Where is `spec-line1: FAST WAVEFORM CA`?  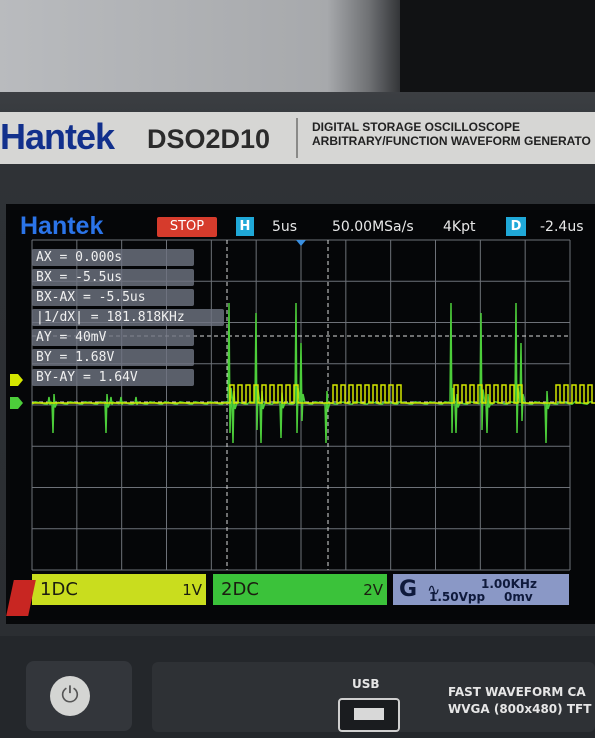 spec-line1: FAST WAVEFORM CA is located at coordinates (517, 692).